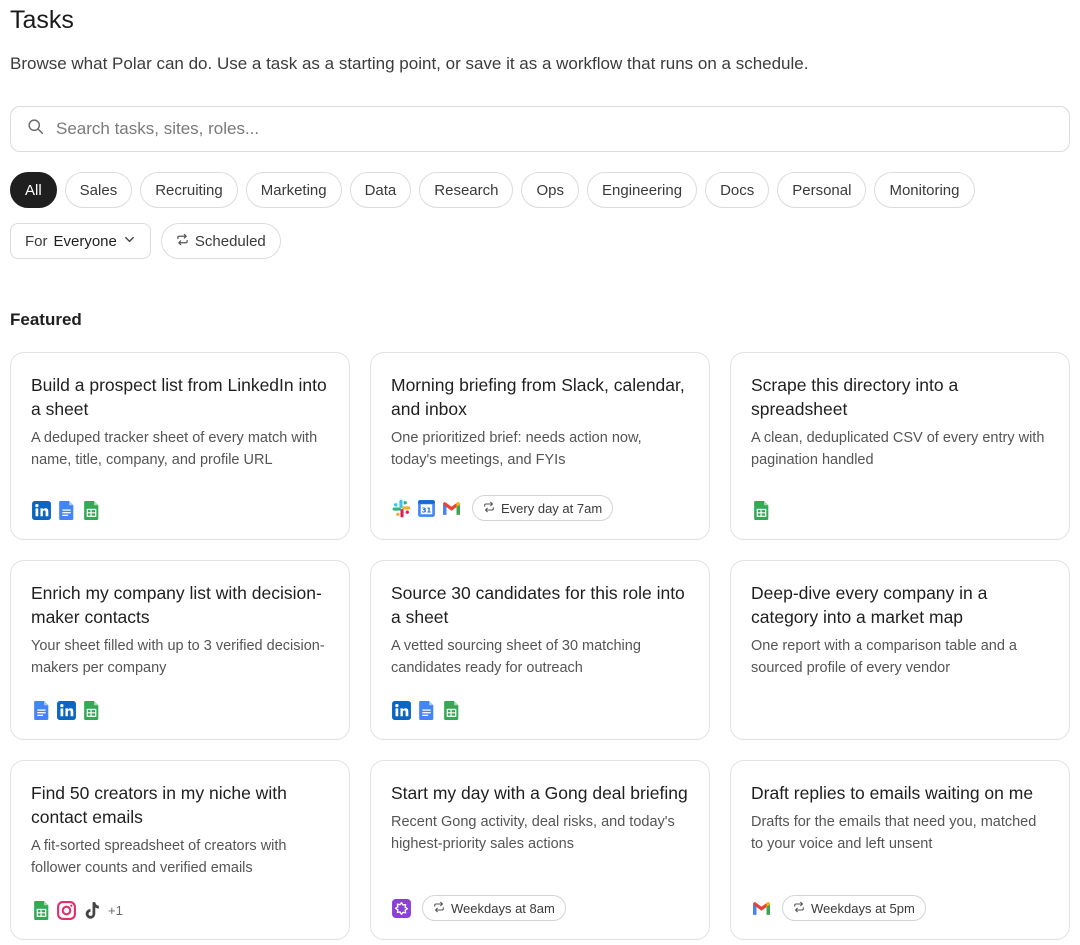  I want to click on filter-row: For Everyone Scheduled, so click(145, 241).